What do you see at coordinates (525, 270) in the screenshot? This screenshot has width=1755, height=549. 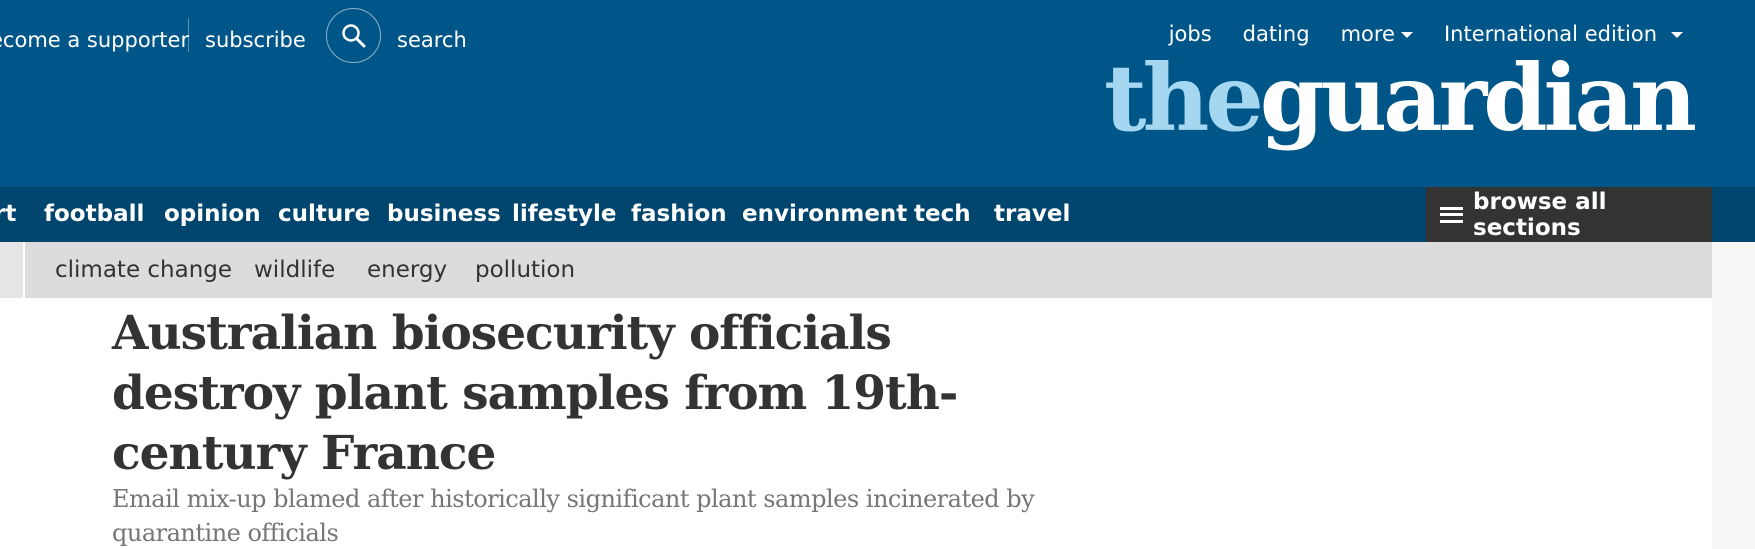 I see `subnav-pollution: pollution` at bounding box center [525, 270].